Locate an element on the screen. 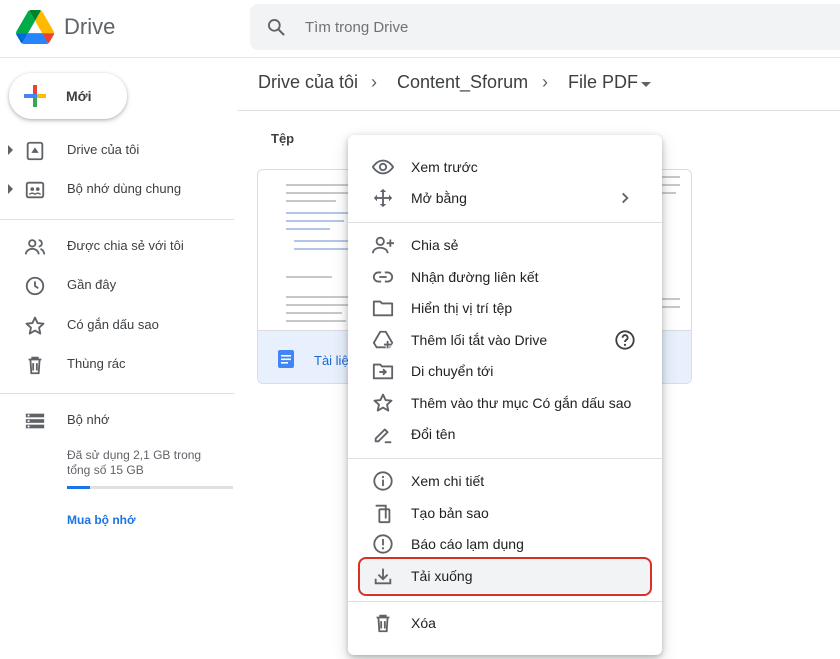  search-bar is located at coordinates (545, 27).